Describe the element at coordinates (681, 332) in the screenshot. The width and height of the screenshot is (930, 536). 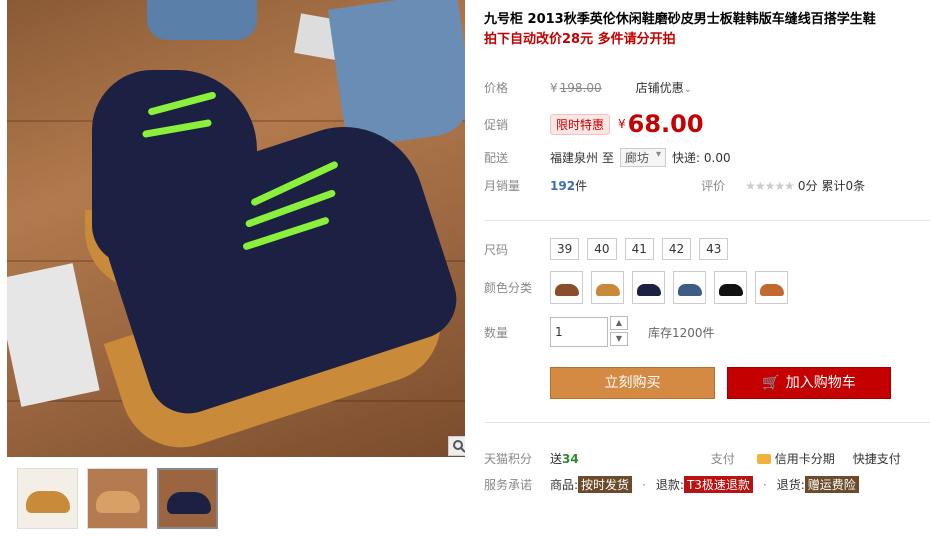
I see `stock-count: 库存1200件` at that location.